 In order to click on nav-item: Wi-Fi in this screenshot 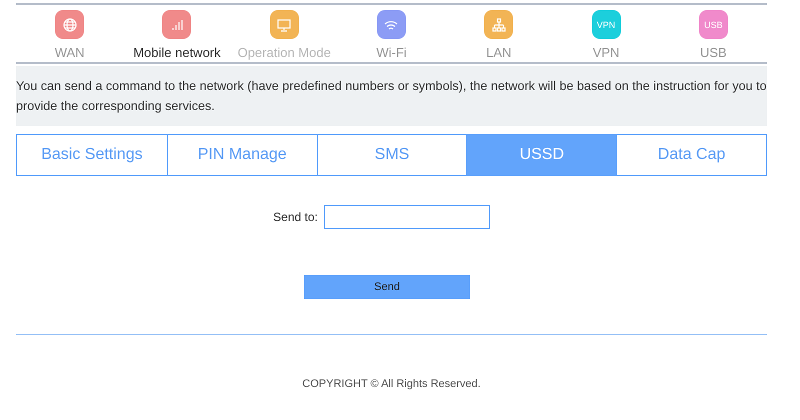, I will do `click(391, 52)`.